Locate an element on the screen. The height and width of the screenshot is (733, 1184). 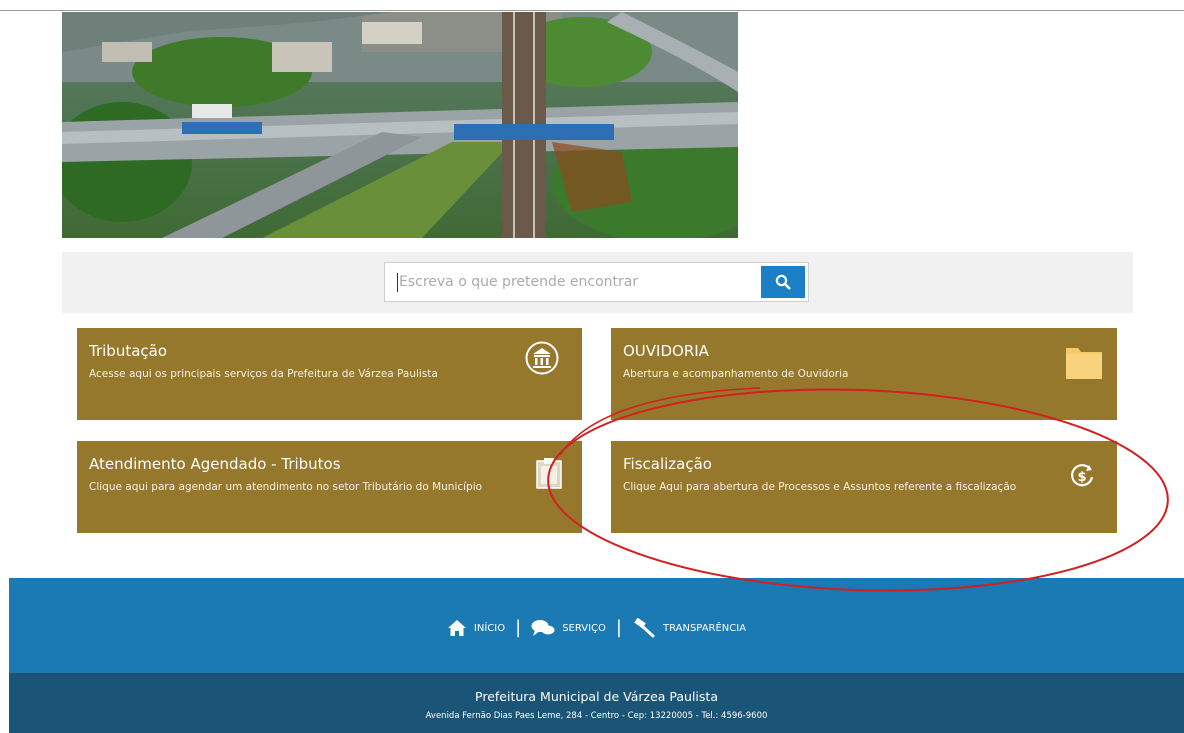
search-icon is located at coordinates (783, 282).